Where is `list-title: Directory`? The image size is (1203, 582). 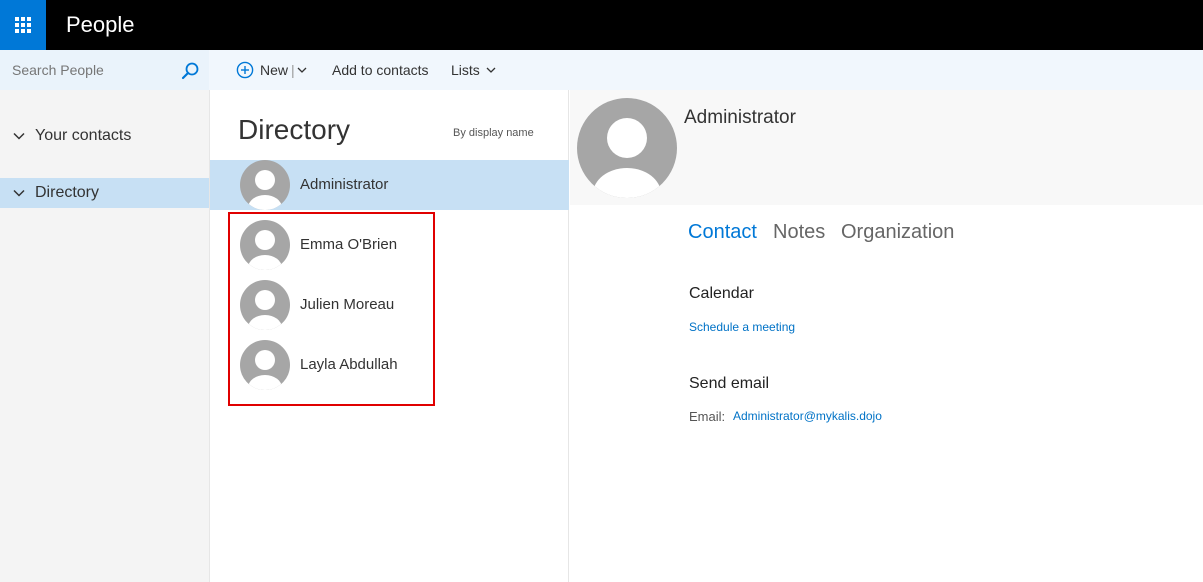 list-title: Directory is located at coordinates (294, 129).